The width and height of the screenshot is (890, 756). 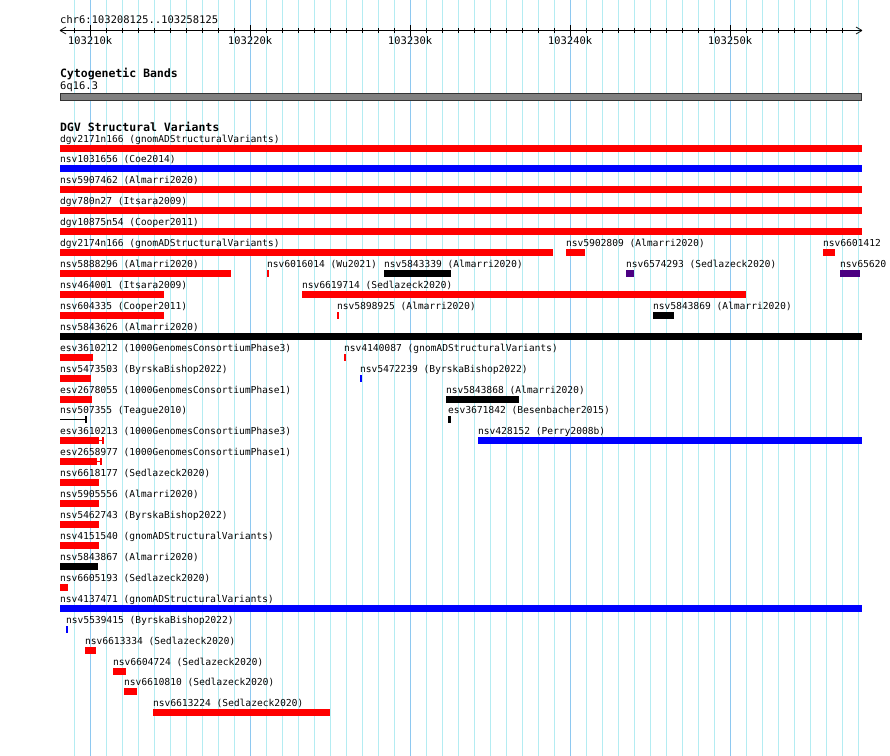 I want to click on feature-label: nsv5843868 (Almarri2020), so click(x=515, y=390).